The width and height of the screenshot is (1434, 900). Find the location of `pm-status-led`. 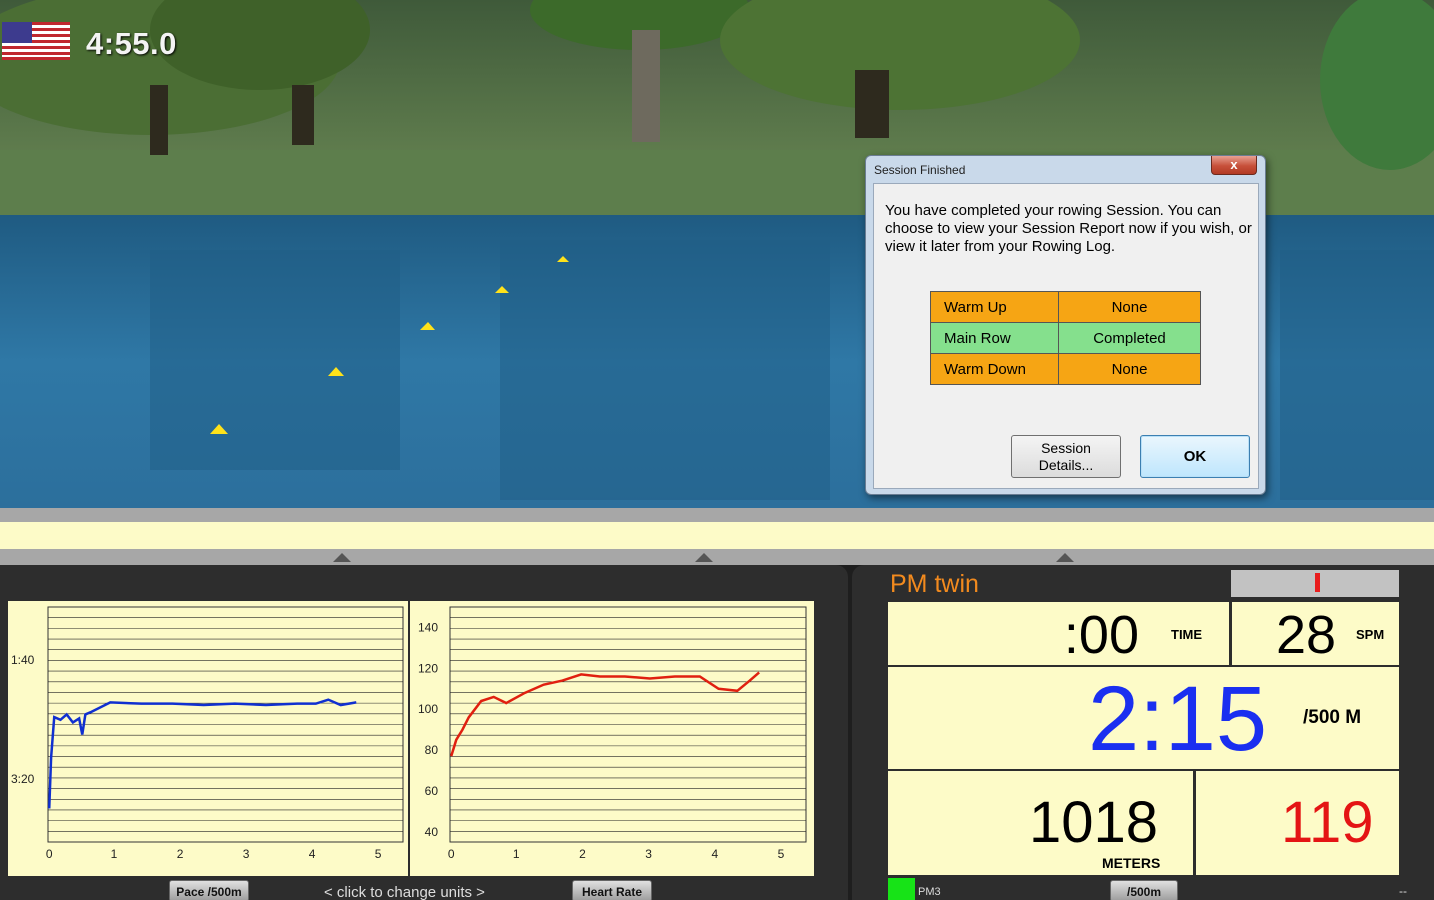

pm-status-led is located at coordinates (901, 889).